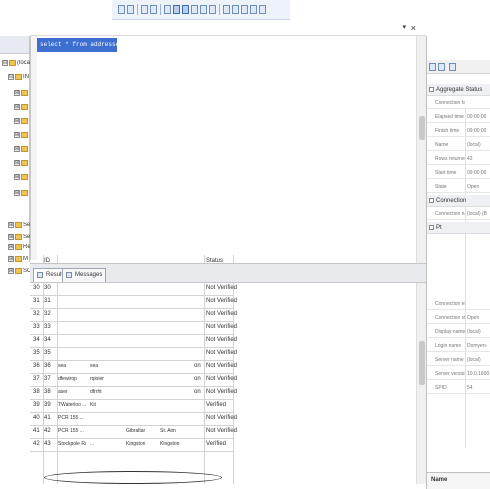 This screenshot has width=490, height=489. I want to click on property-category: Pt, so click(458, 228).